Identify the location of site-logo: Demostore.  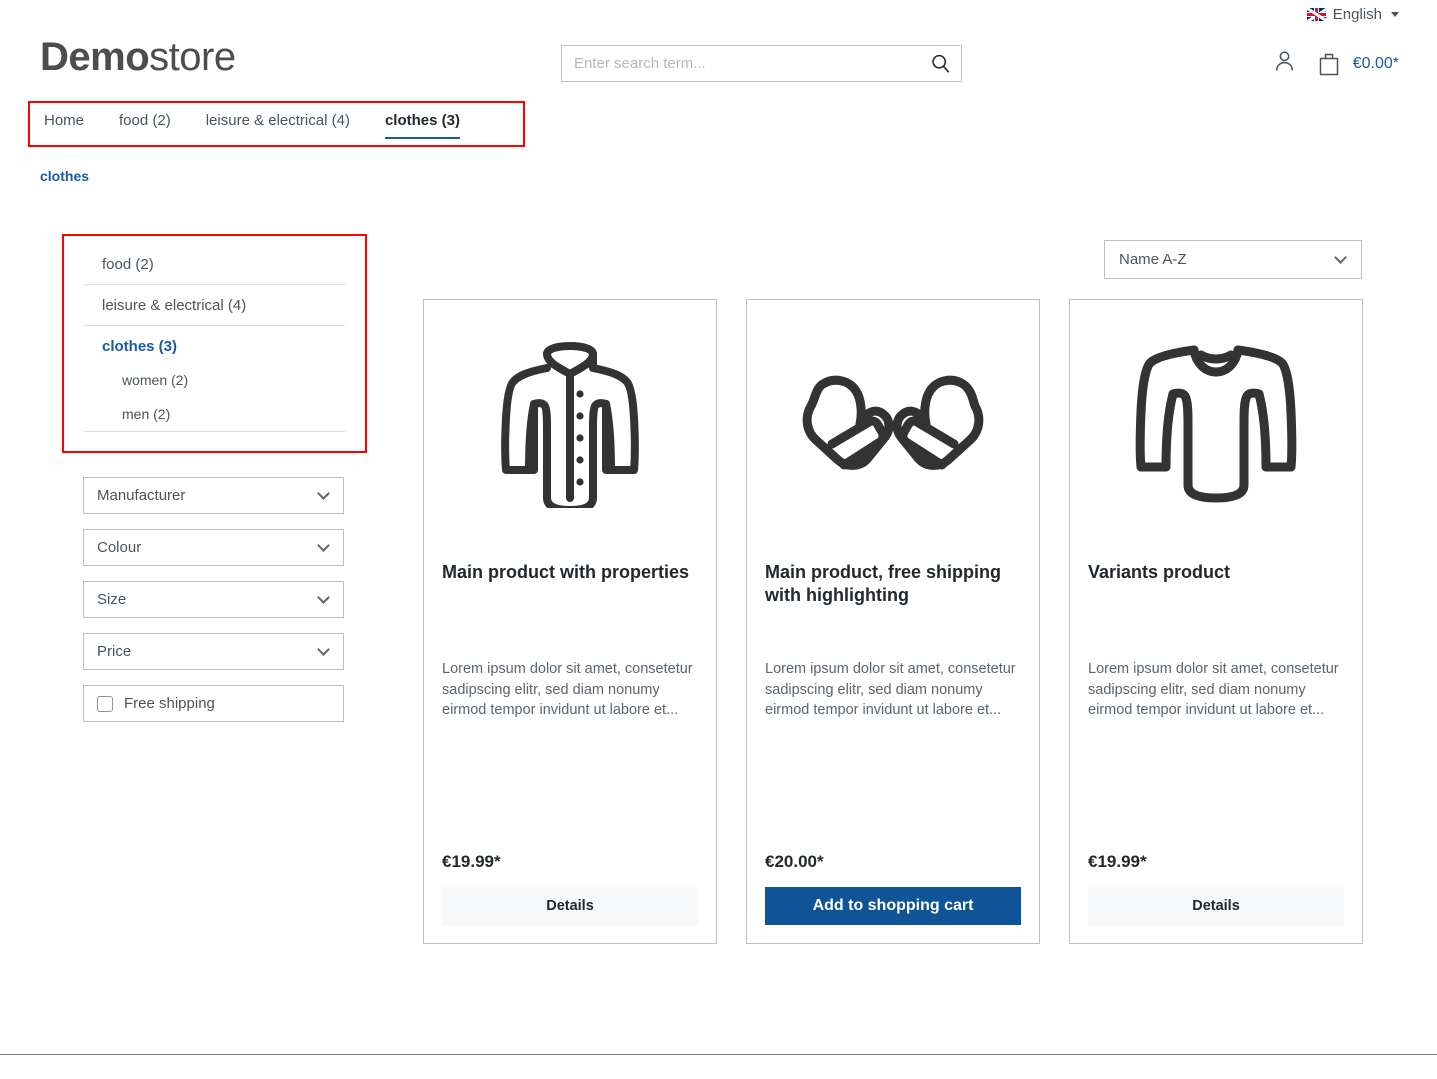
(138, 57).